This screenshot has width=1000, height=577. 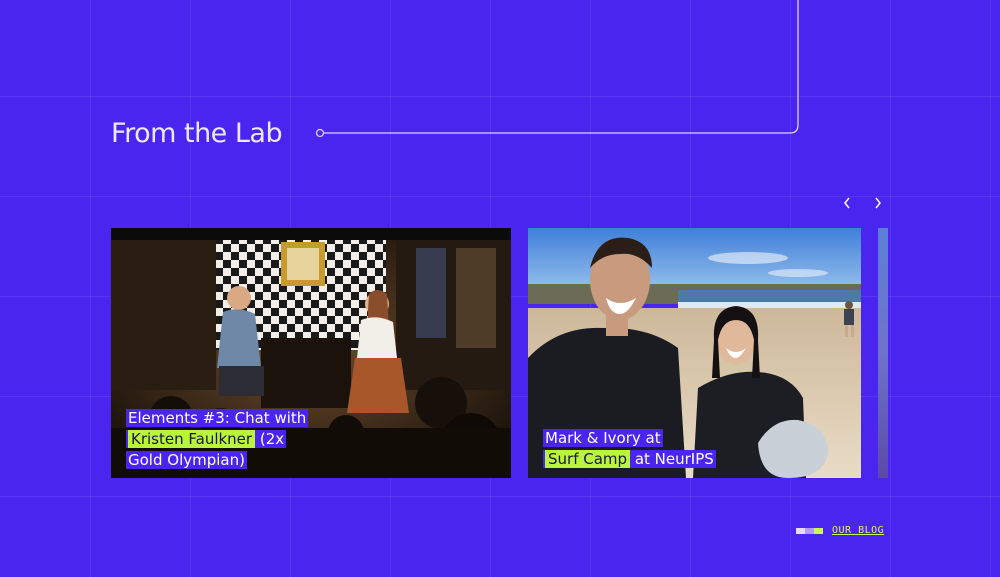 I want to click on chevron-right-icon, so click(x=878, y=203).